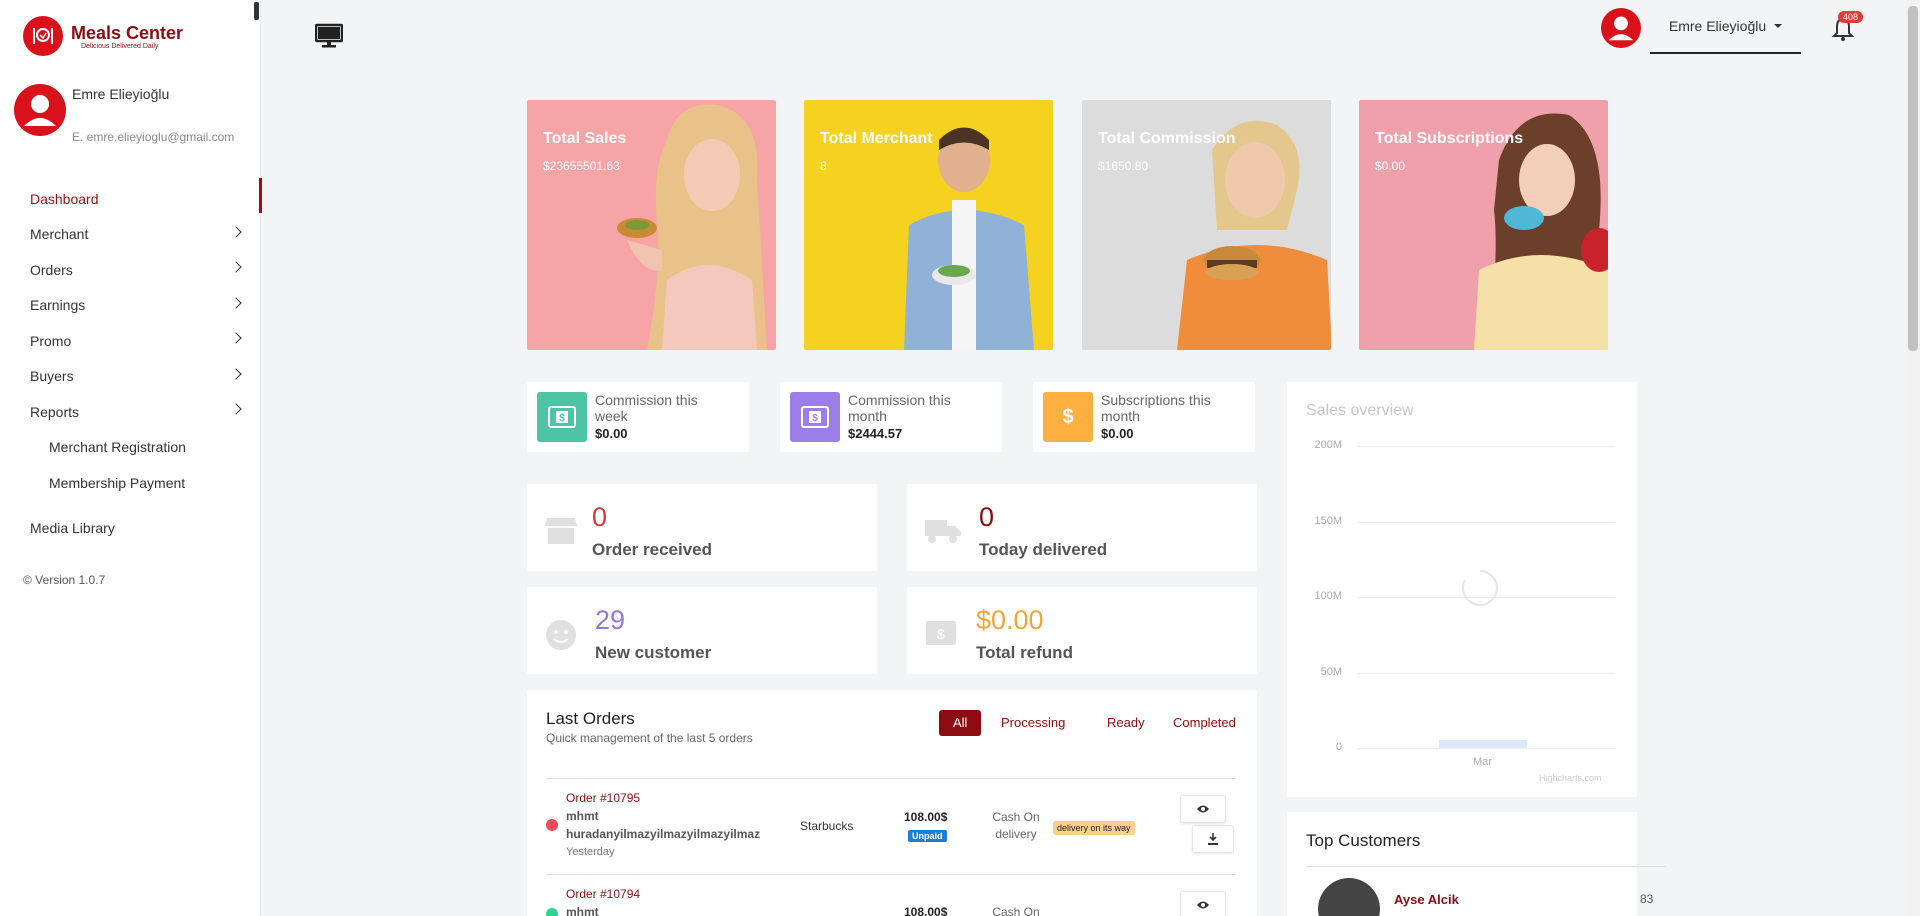 The width and height of the screenshot is (1920, 916). I want to click on app-version: © Version 1.0.7, so click(64, 580).